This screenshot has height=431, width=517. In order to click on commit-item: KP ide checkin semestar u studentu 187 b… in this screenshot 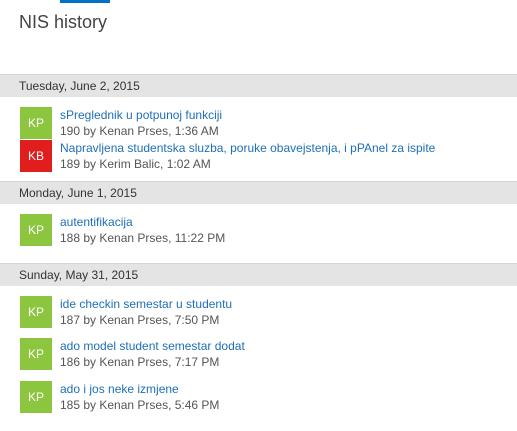, I will do `click(258, 307)`.